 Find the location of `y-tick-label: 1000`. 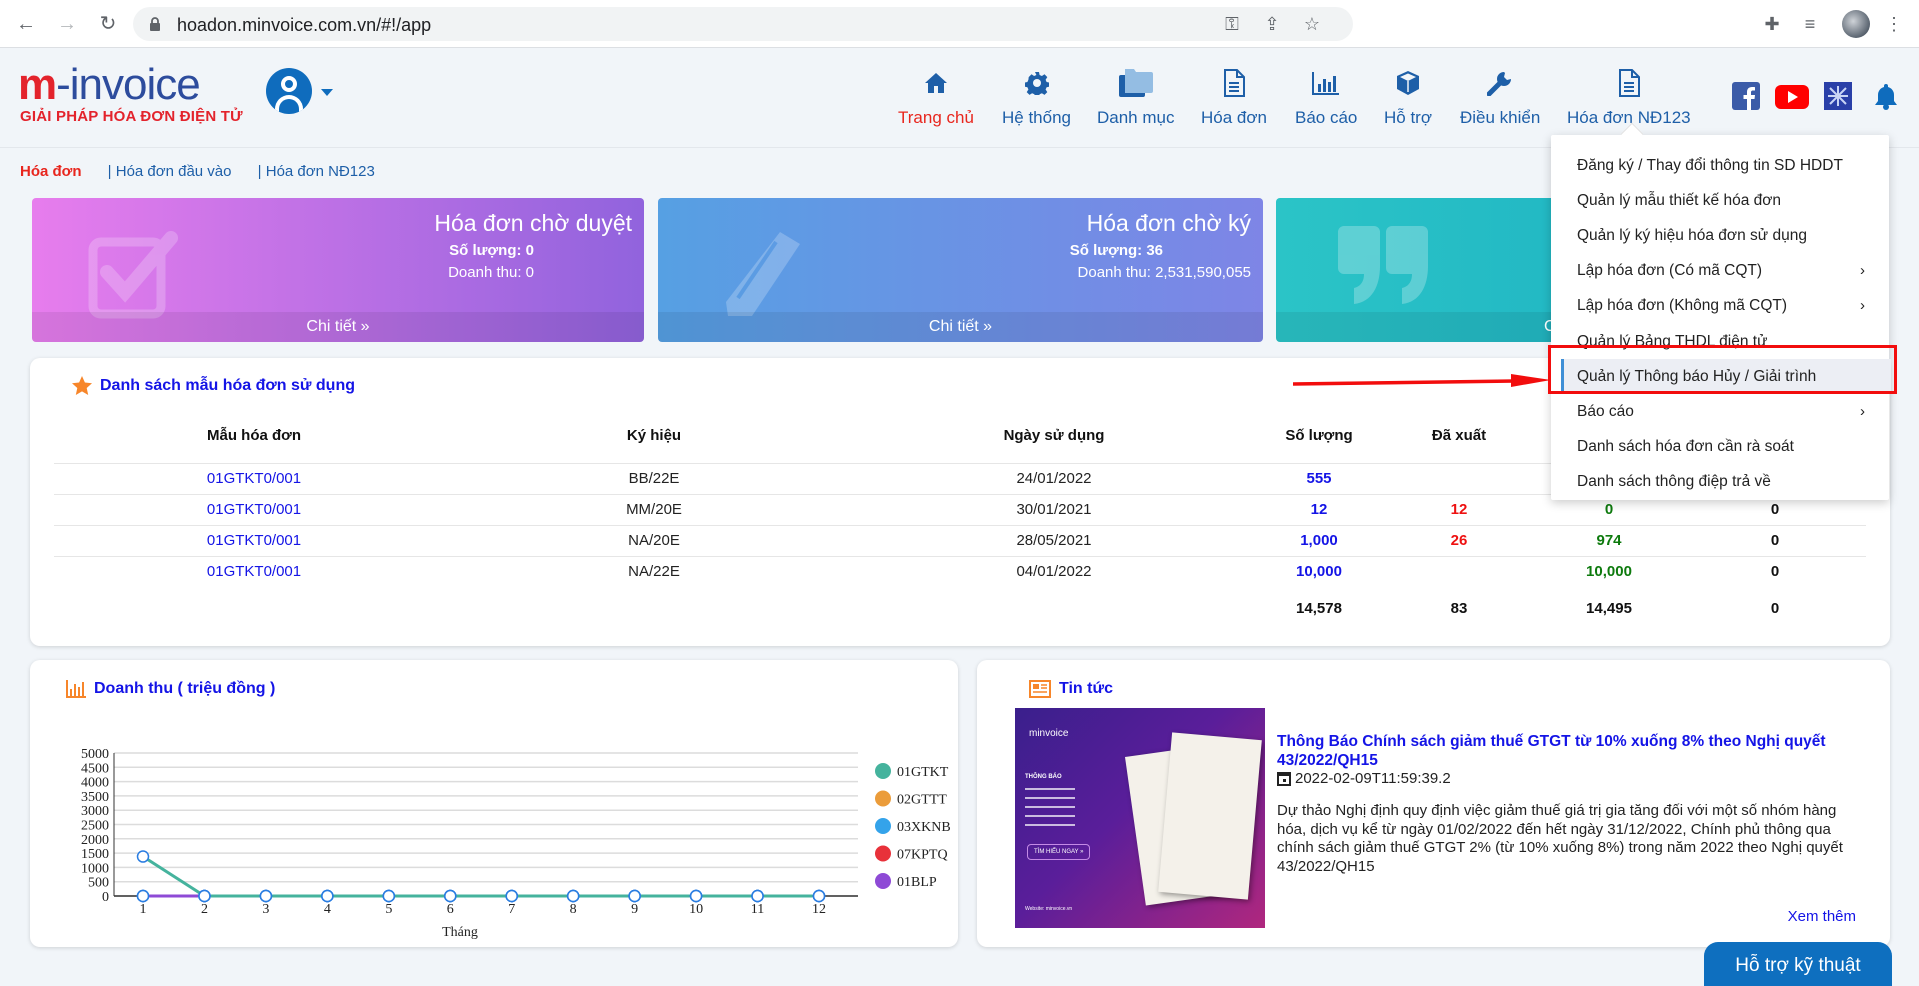

y-tick-label: 1000 is located at coordinates (95, 868).